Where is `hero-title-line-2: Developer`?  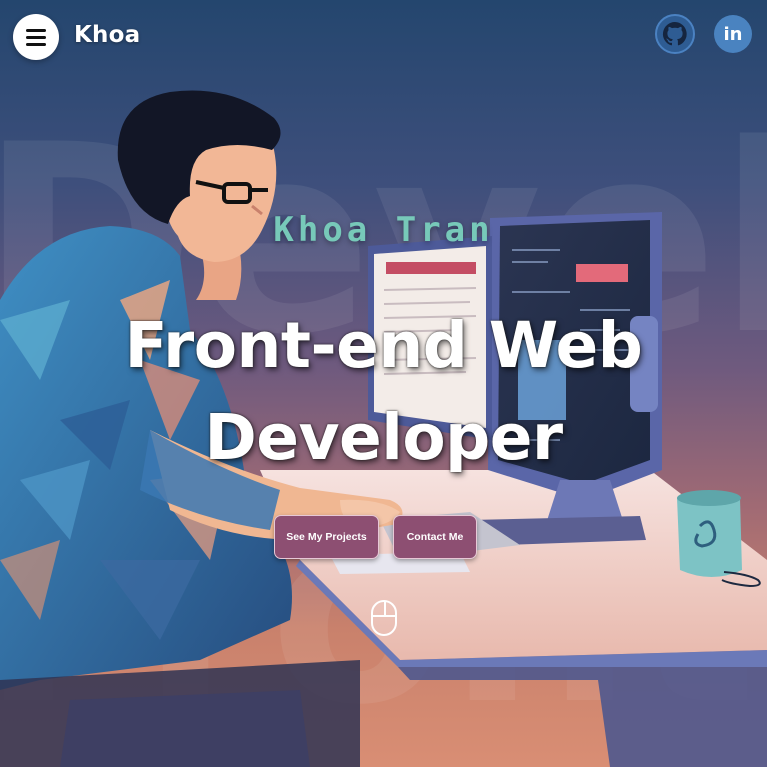
hero-title-line-2: Developer is located at coordinates (383, 437).